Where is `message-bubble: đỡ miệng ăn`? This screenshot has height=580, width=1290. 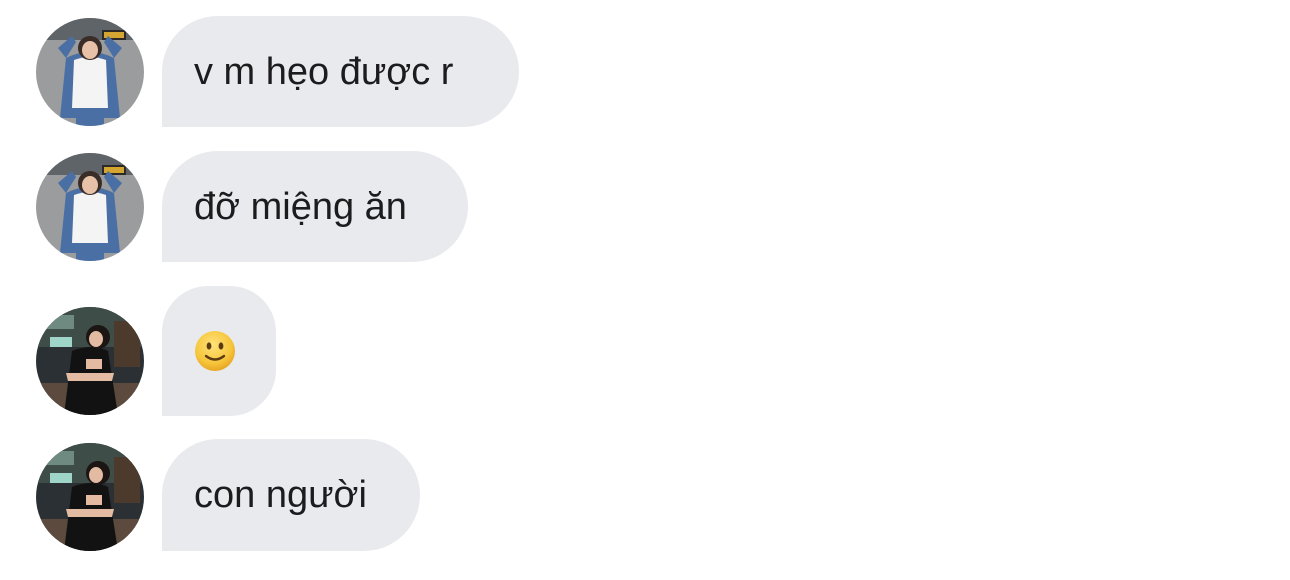 message-bubble: đỡ miệng ăn is located at coordinates (315, 206).